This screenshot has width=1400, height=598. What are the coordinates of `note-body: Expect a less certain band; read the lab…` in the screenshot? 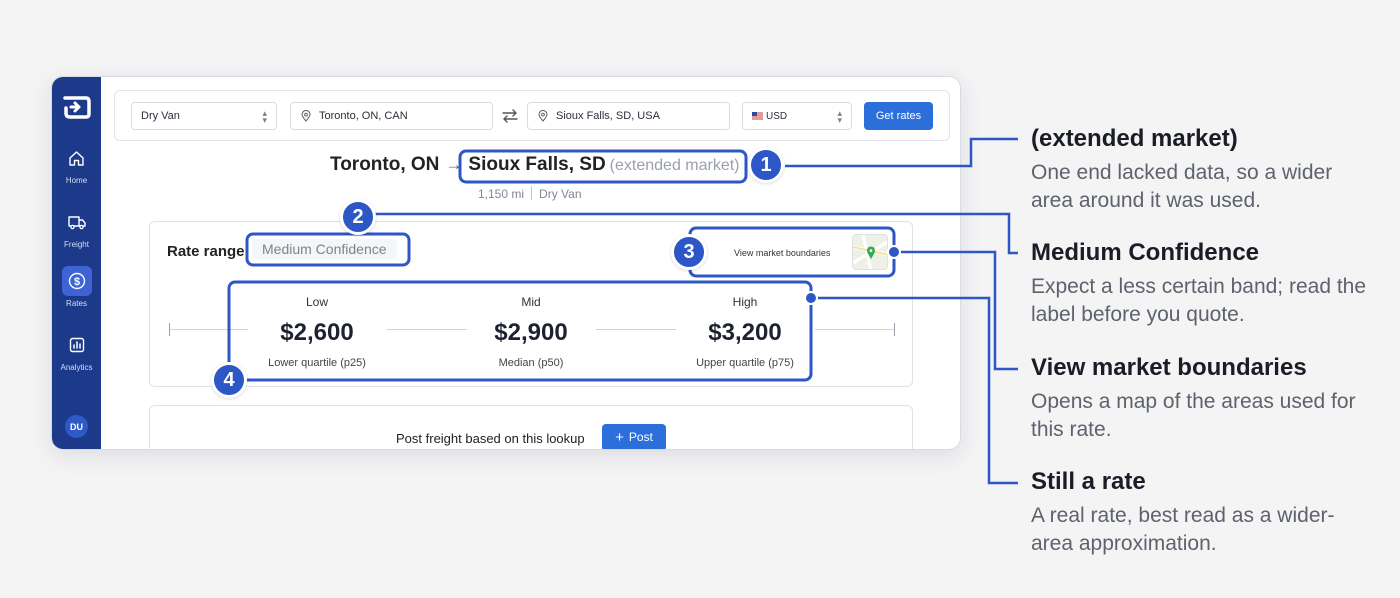 It's located at (1199, 300).